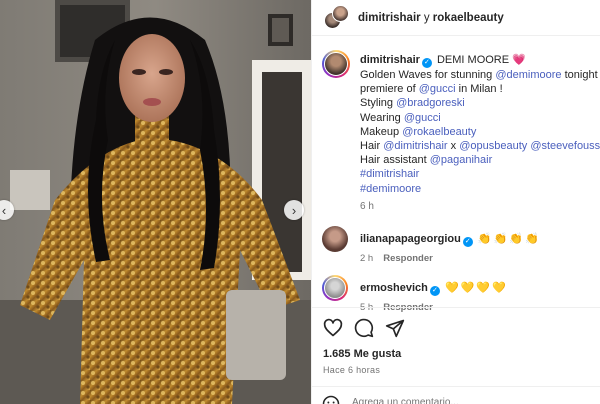 This screenshot has height=404, width=600. I want to click on caption-text: in Milan !, so click(479, 89).